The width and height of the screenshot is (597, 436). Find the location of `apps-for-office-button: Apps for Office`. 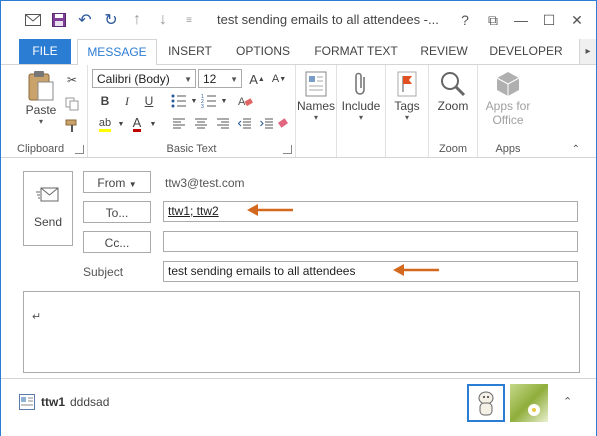

apps-for-office-button: Apps for Office is located at coordinates (508, 98).